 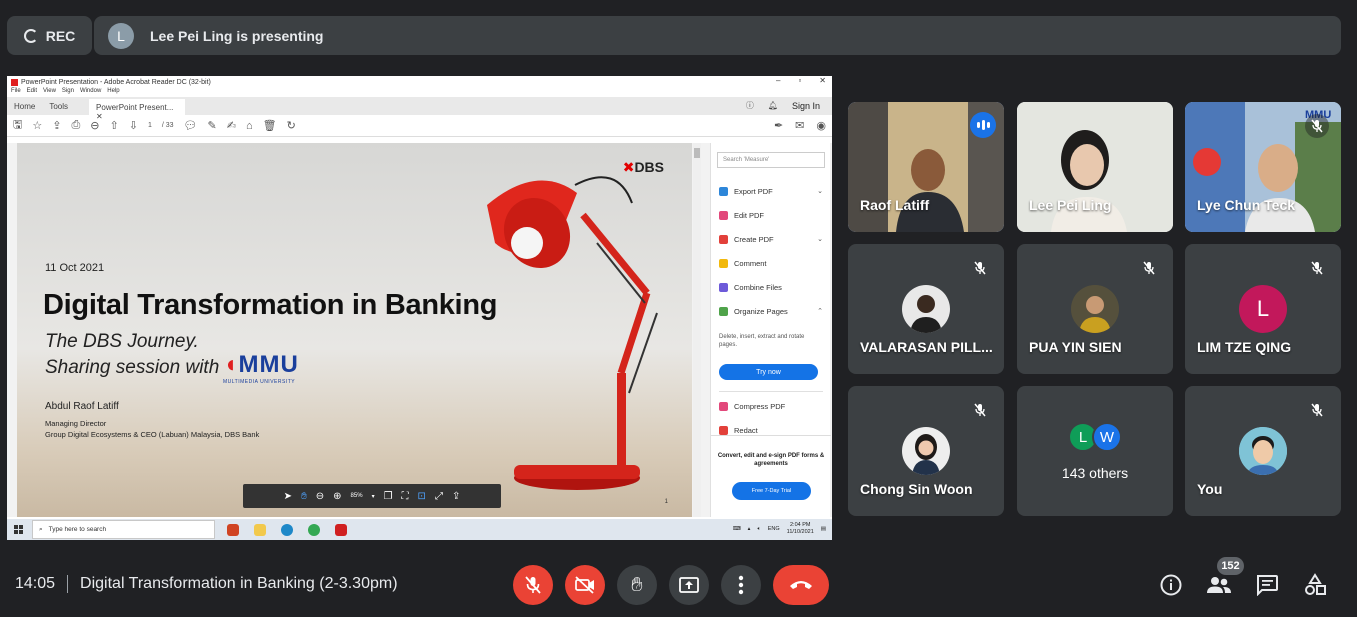 I want to click on network-icon: ▴, so click(x=749, y=529).